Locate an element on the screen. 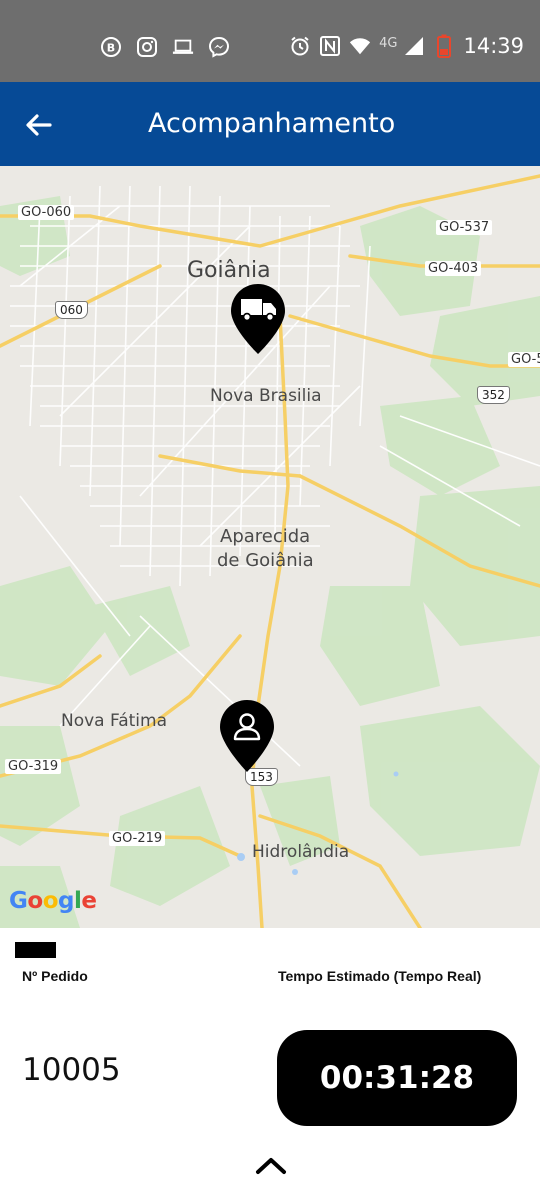 Image resolution: width=540 pixels, height=1181 pixels. messenger-icon is located at coordinates (219, 47).